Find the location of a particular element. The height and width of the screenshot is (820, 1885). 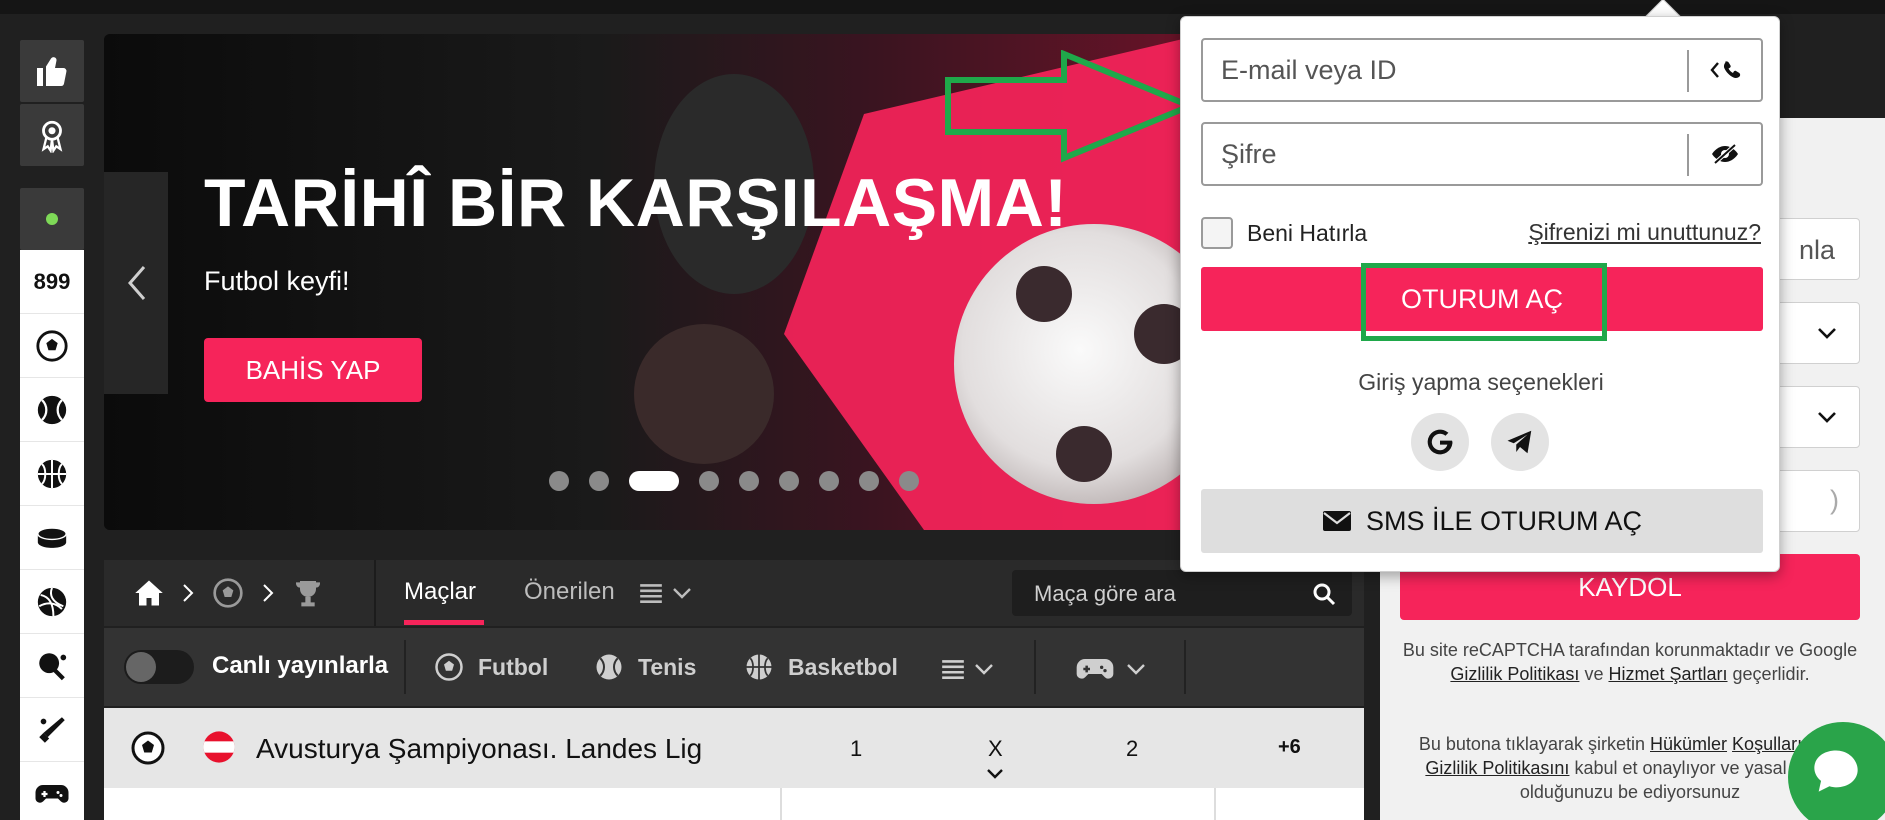

matches-nav: Maçlar Önerilen Maça göre ara is located at coordinates (734, 593).